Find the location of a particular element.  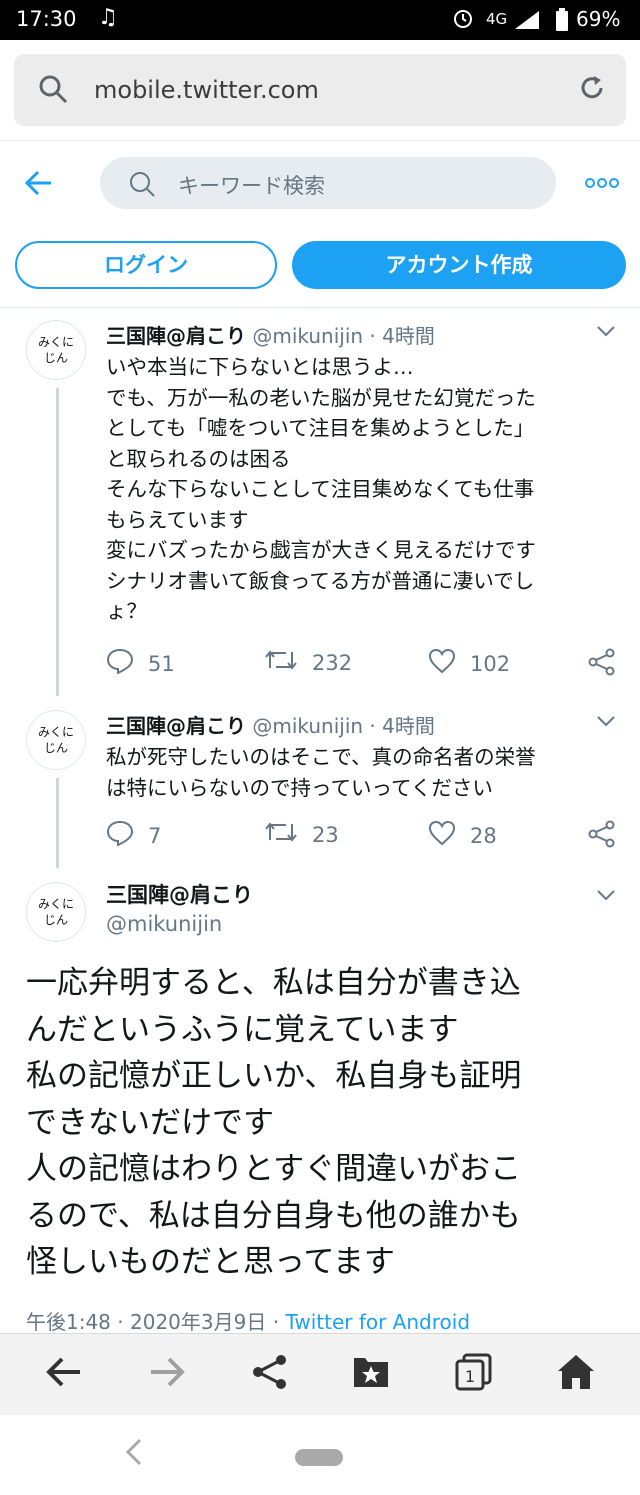

tweet-meta: 午後1:48 · 2020年3月9日 · Twitter for Android is located at coordinates (248, 1320).